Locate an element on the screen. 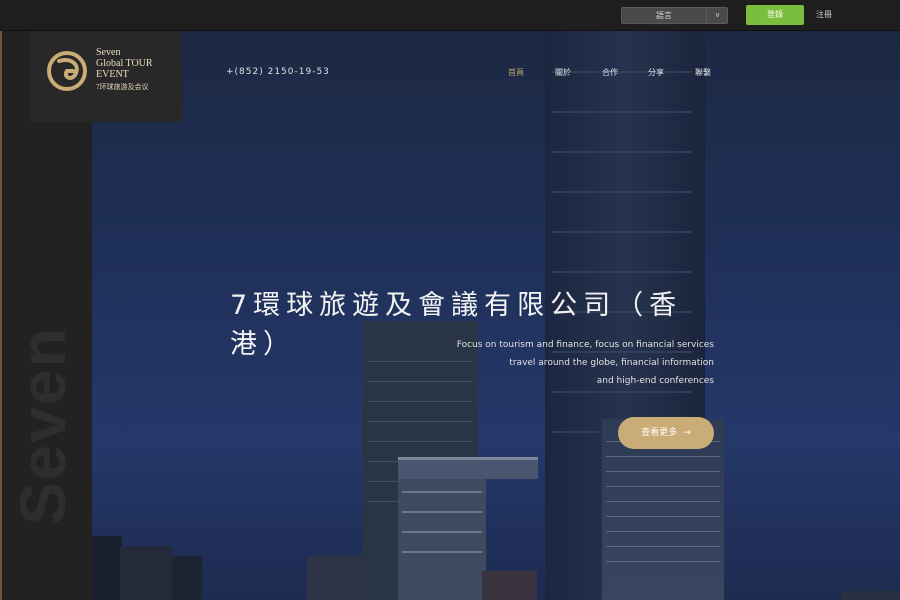 This screenshot has height=600, width=900. view-more-label: 查看更多 is located at coordinates (659, 433).